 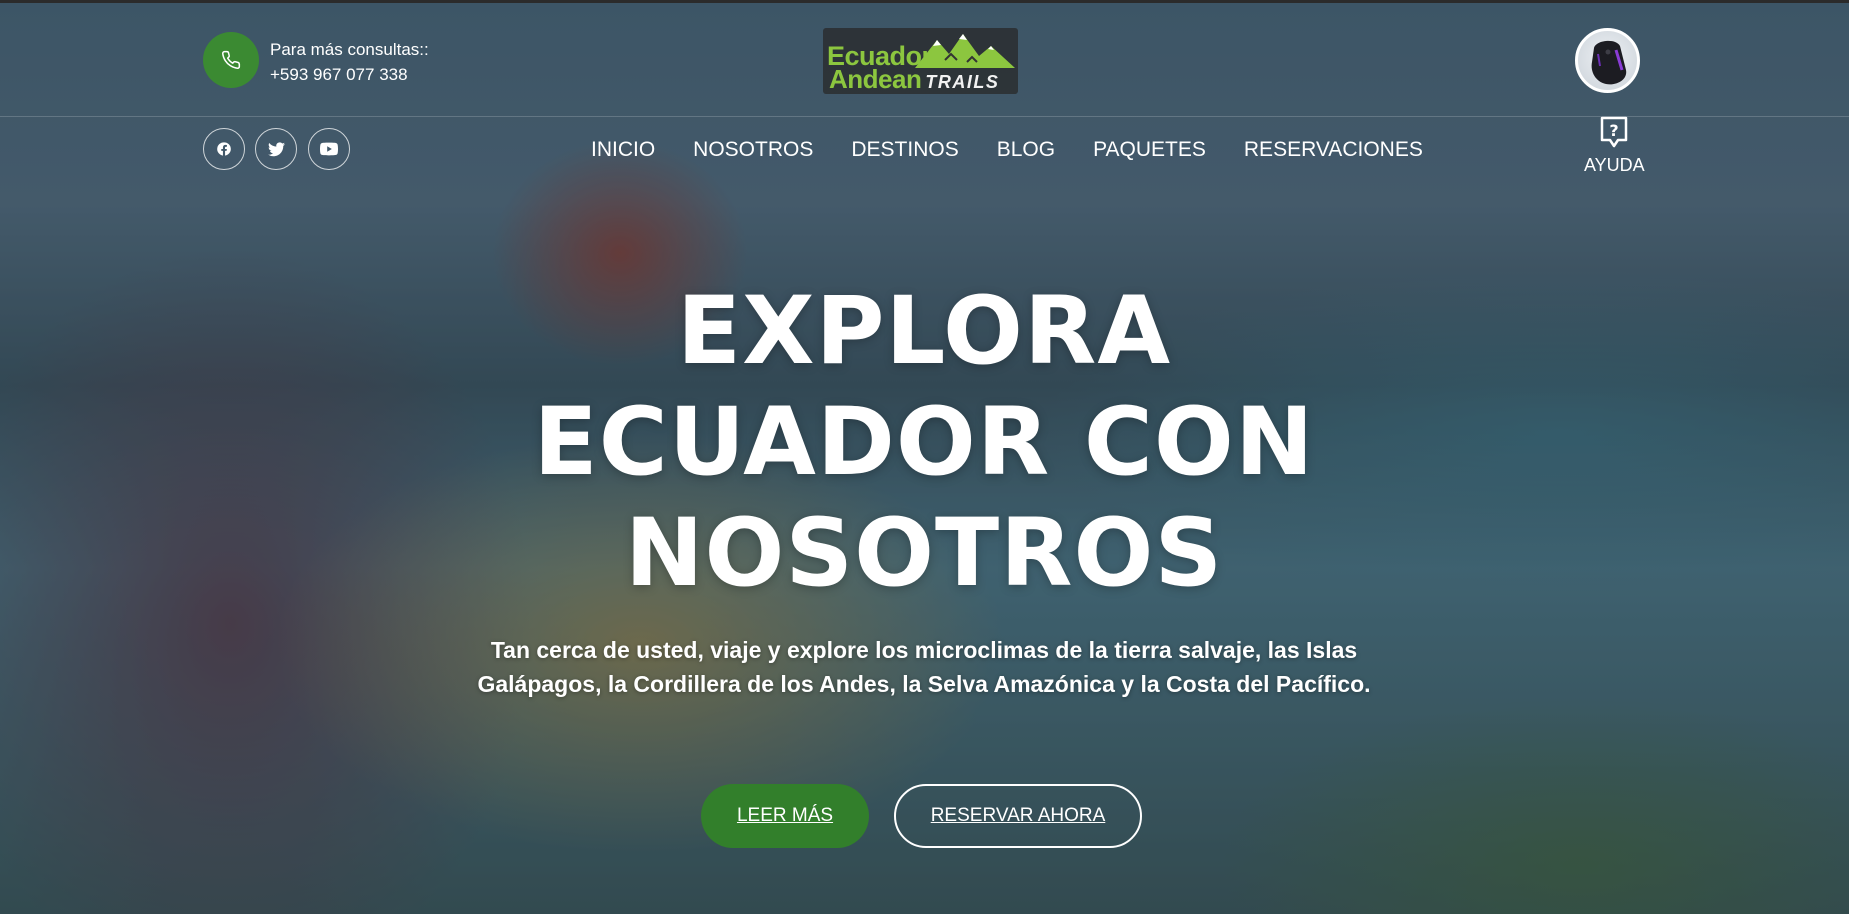 I want to click on twitter-icon, so click(x=276, y=149).